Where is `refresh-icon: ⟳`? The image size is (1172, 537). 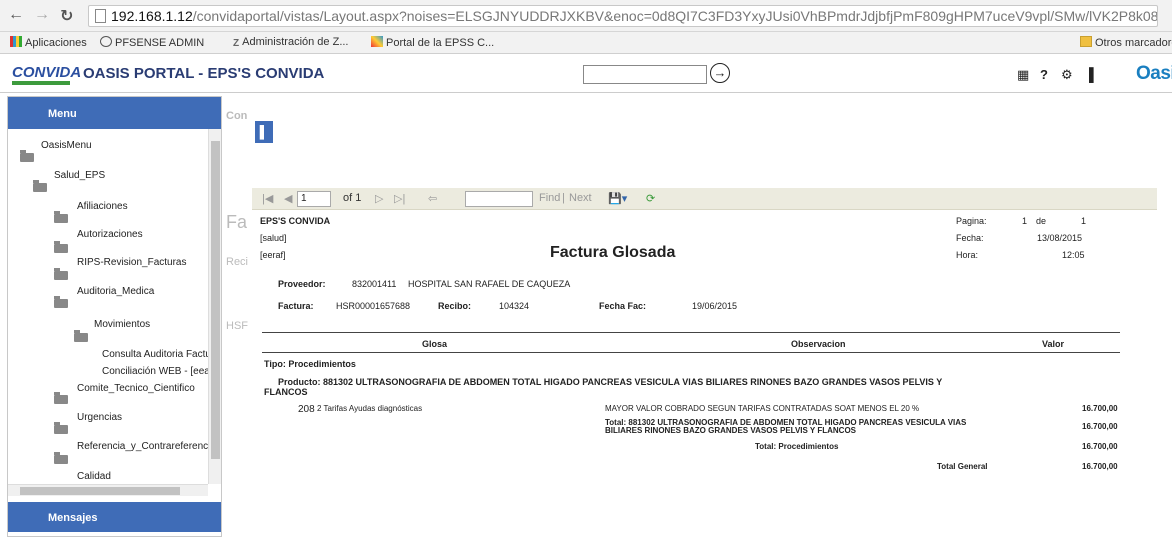 refresh-icon: ⟳ is located at coordinates (650, 198).